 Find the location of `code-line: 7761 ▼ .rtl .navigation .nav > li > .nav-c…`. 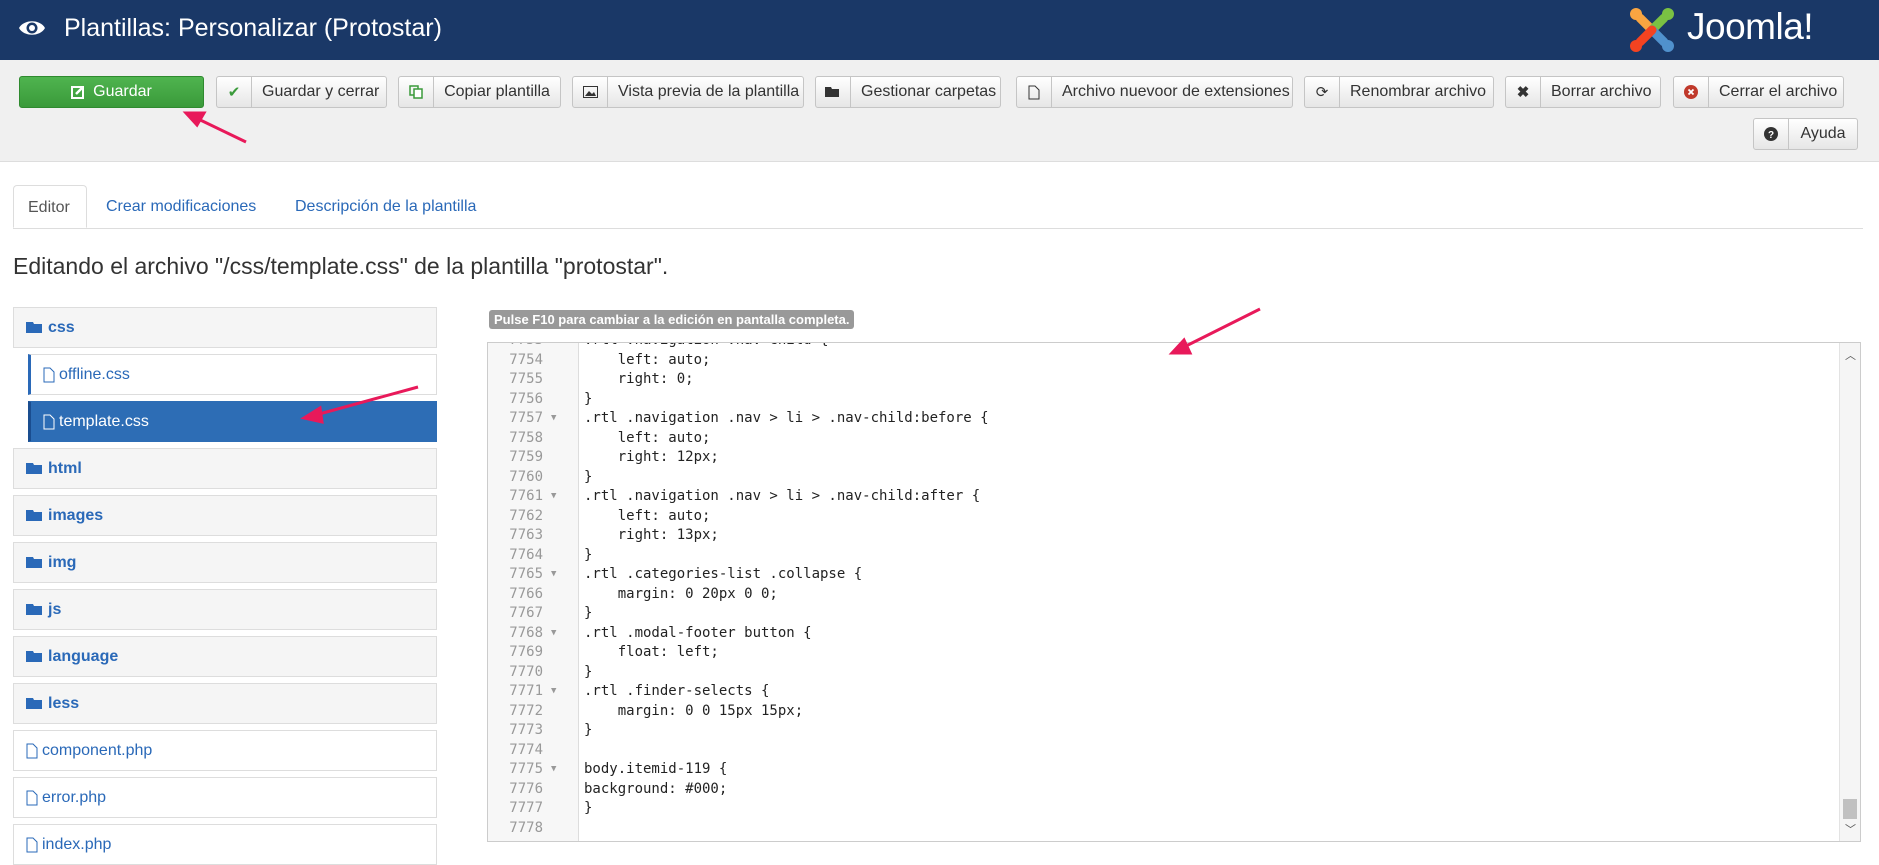

code-line: 7761 ▼ .rtl .navigation .nav > li > .nav-c… is located at coordinates (1174, 497).